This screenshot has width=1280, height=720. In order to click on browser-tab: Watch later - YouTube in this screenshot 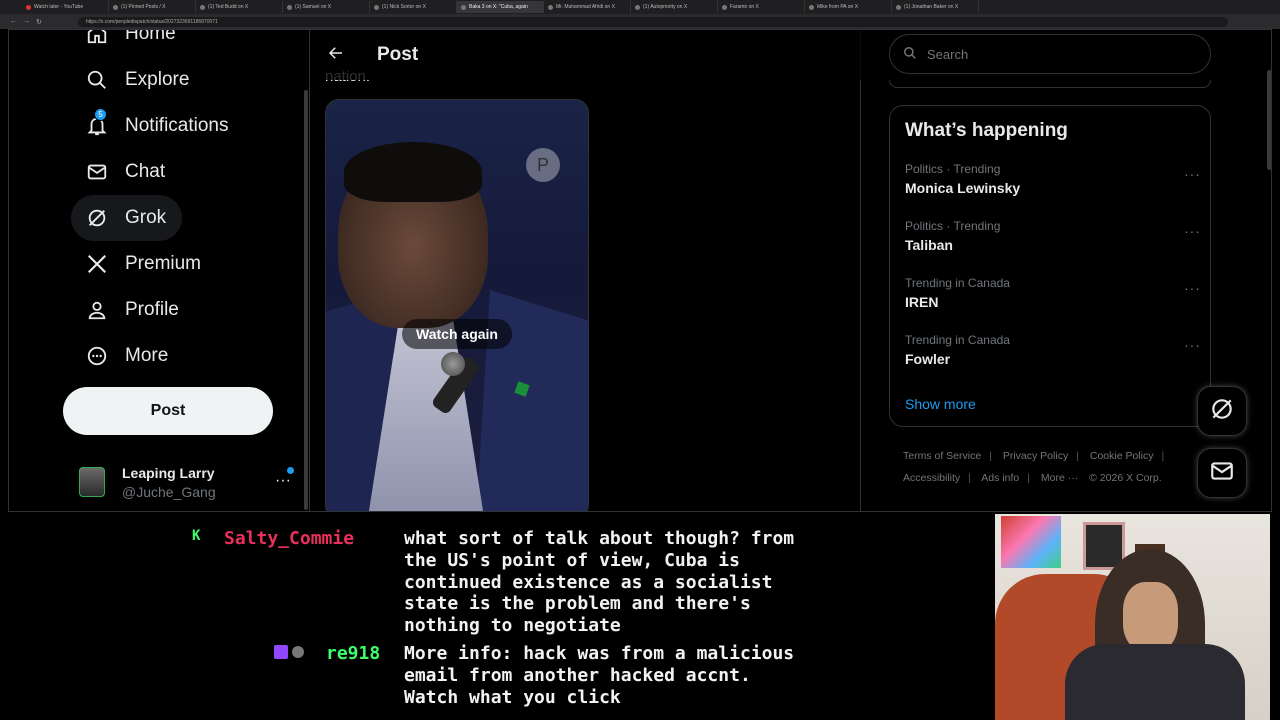, I will do `click(65, 7)`.